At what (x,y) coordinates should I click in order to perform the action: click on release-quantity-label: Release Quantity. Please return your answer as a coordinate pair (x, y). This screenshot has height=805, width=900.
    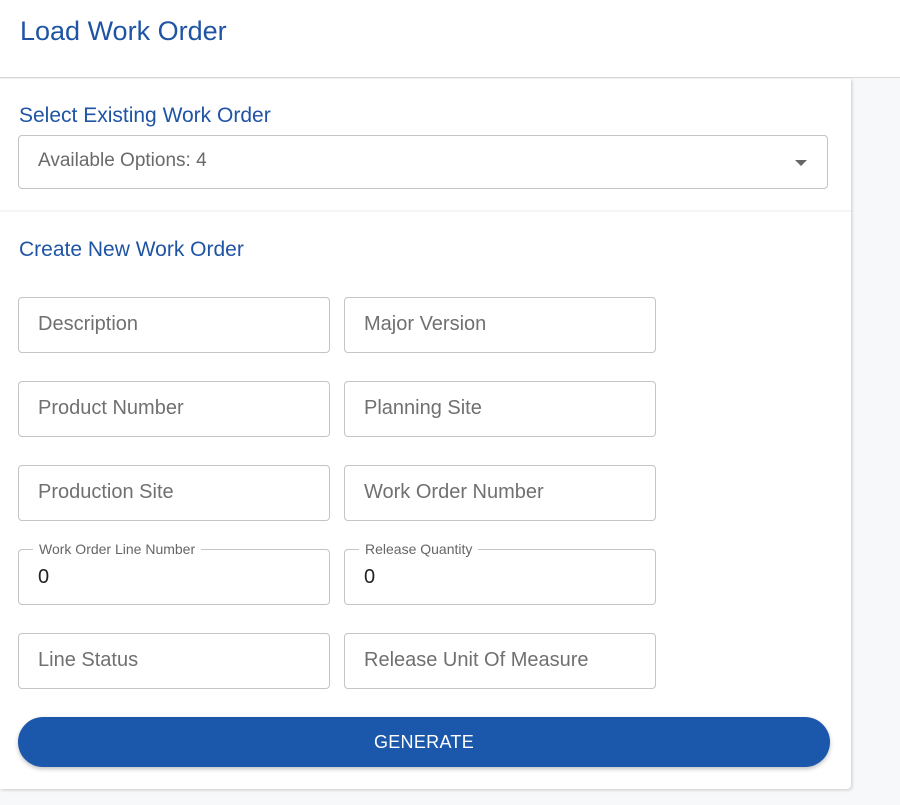
    Looking at the image, I should click on (419, 549).